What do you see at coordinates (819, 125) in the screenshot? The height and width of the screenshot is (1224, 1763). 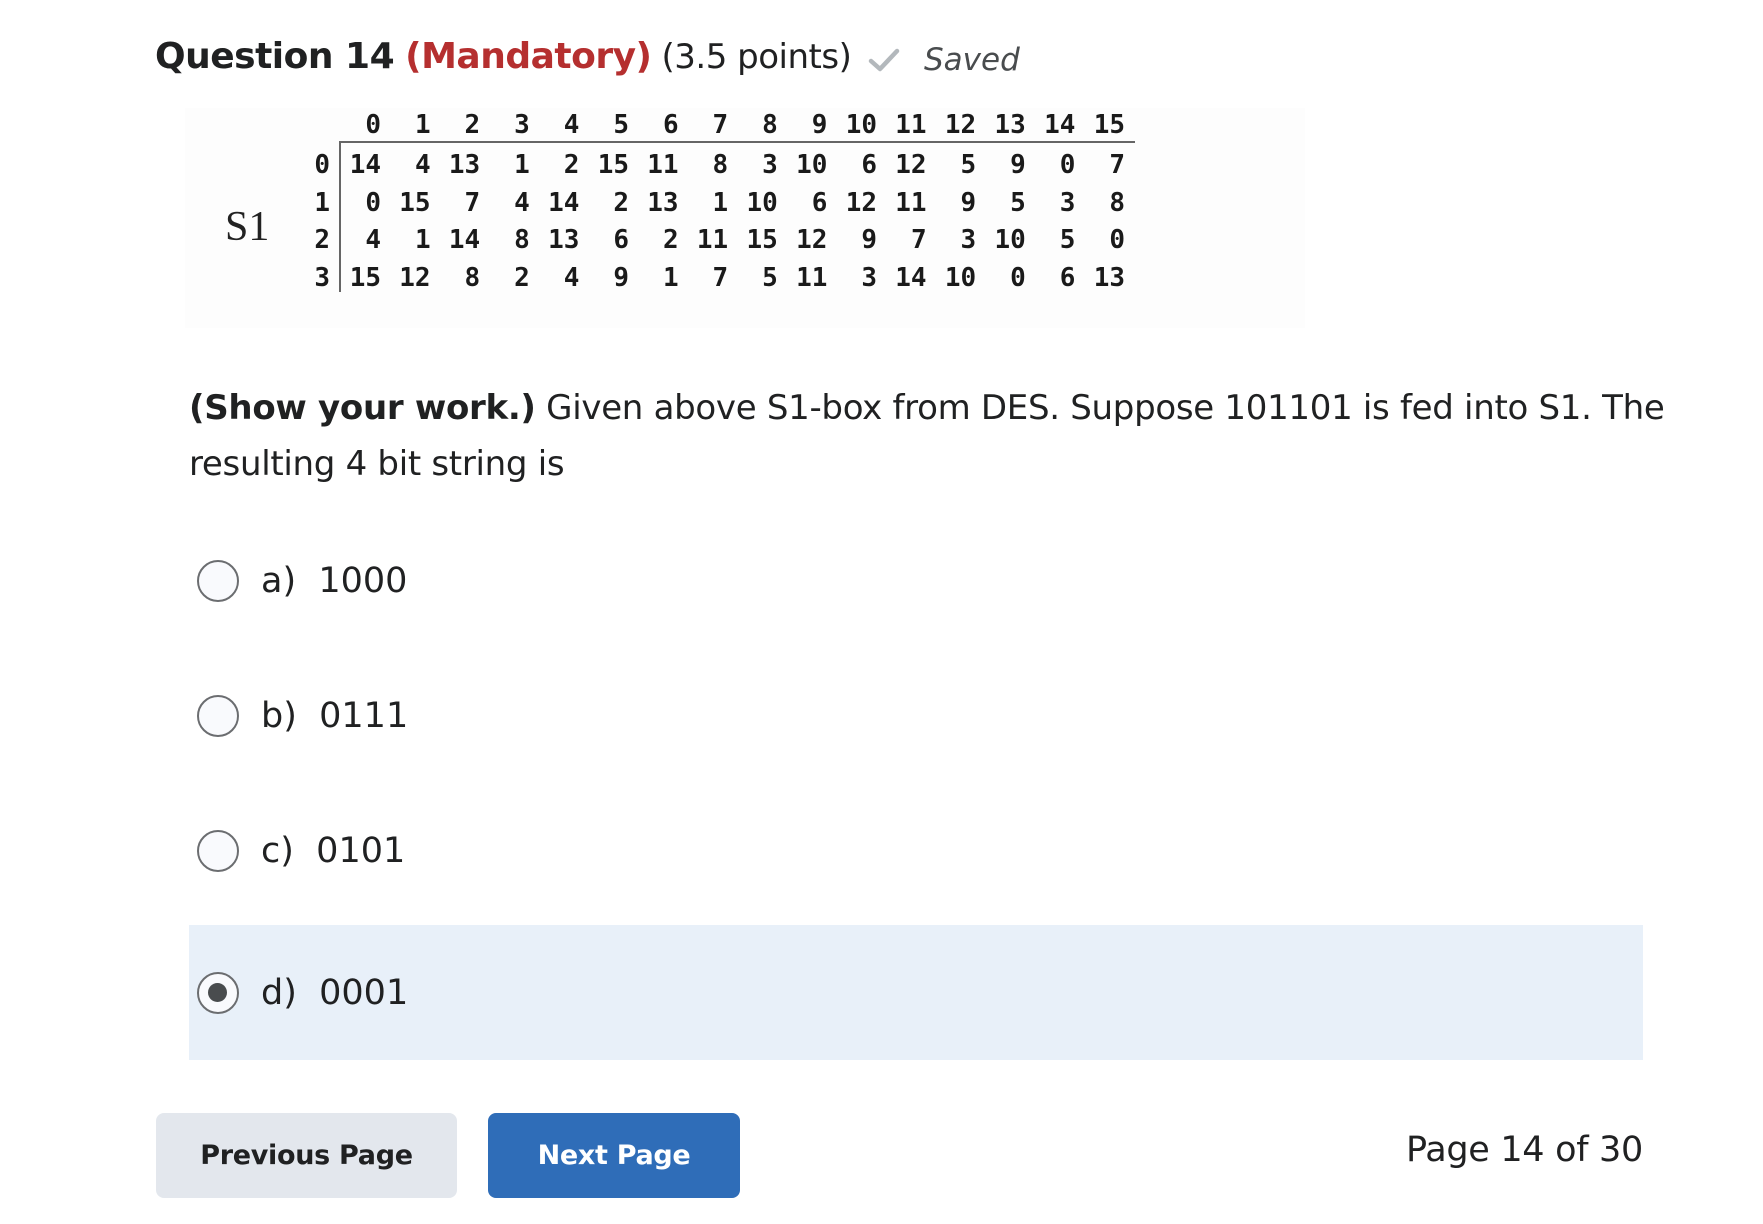 I see `sbox-column-header: 9` at bounding box center [819, 125].